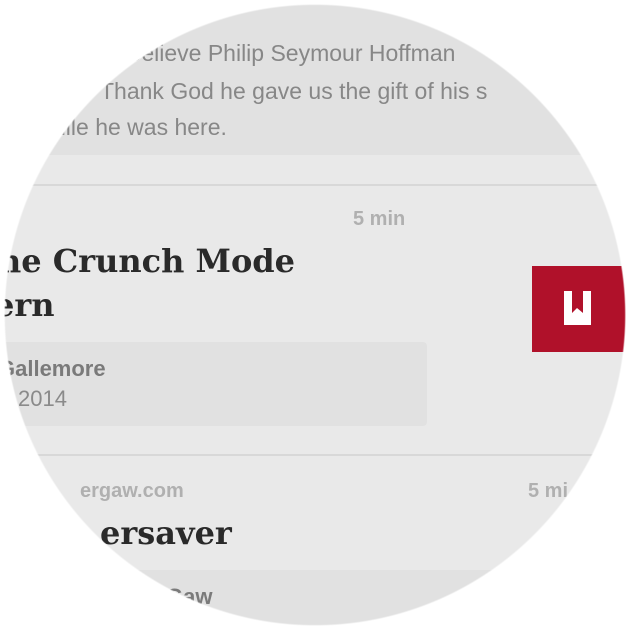 This screenshot has height=630, width=630. I want to click on author-name: Gaw, so click(189, 596).